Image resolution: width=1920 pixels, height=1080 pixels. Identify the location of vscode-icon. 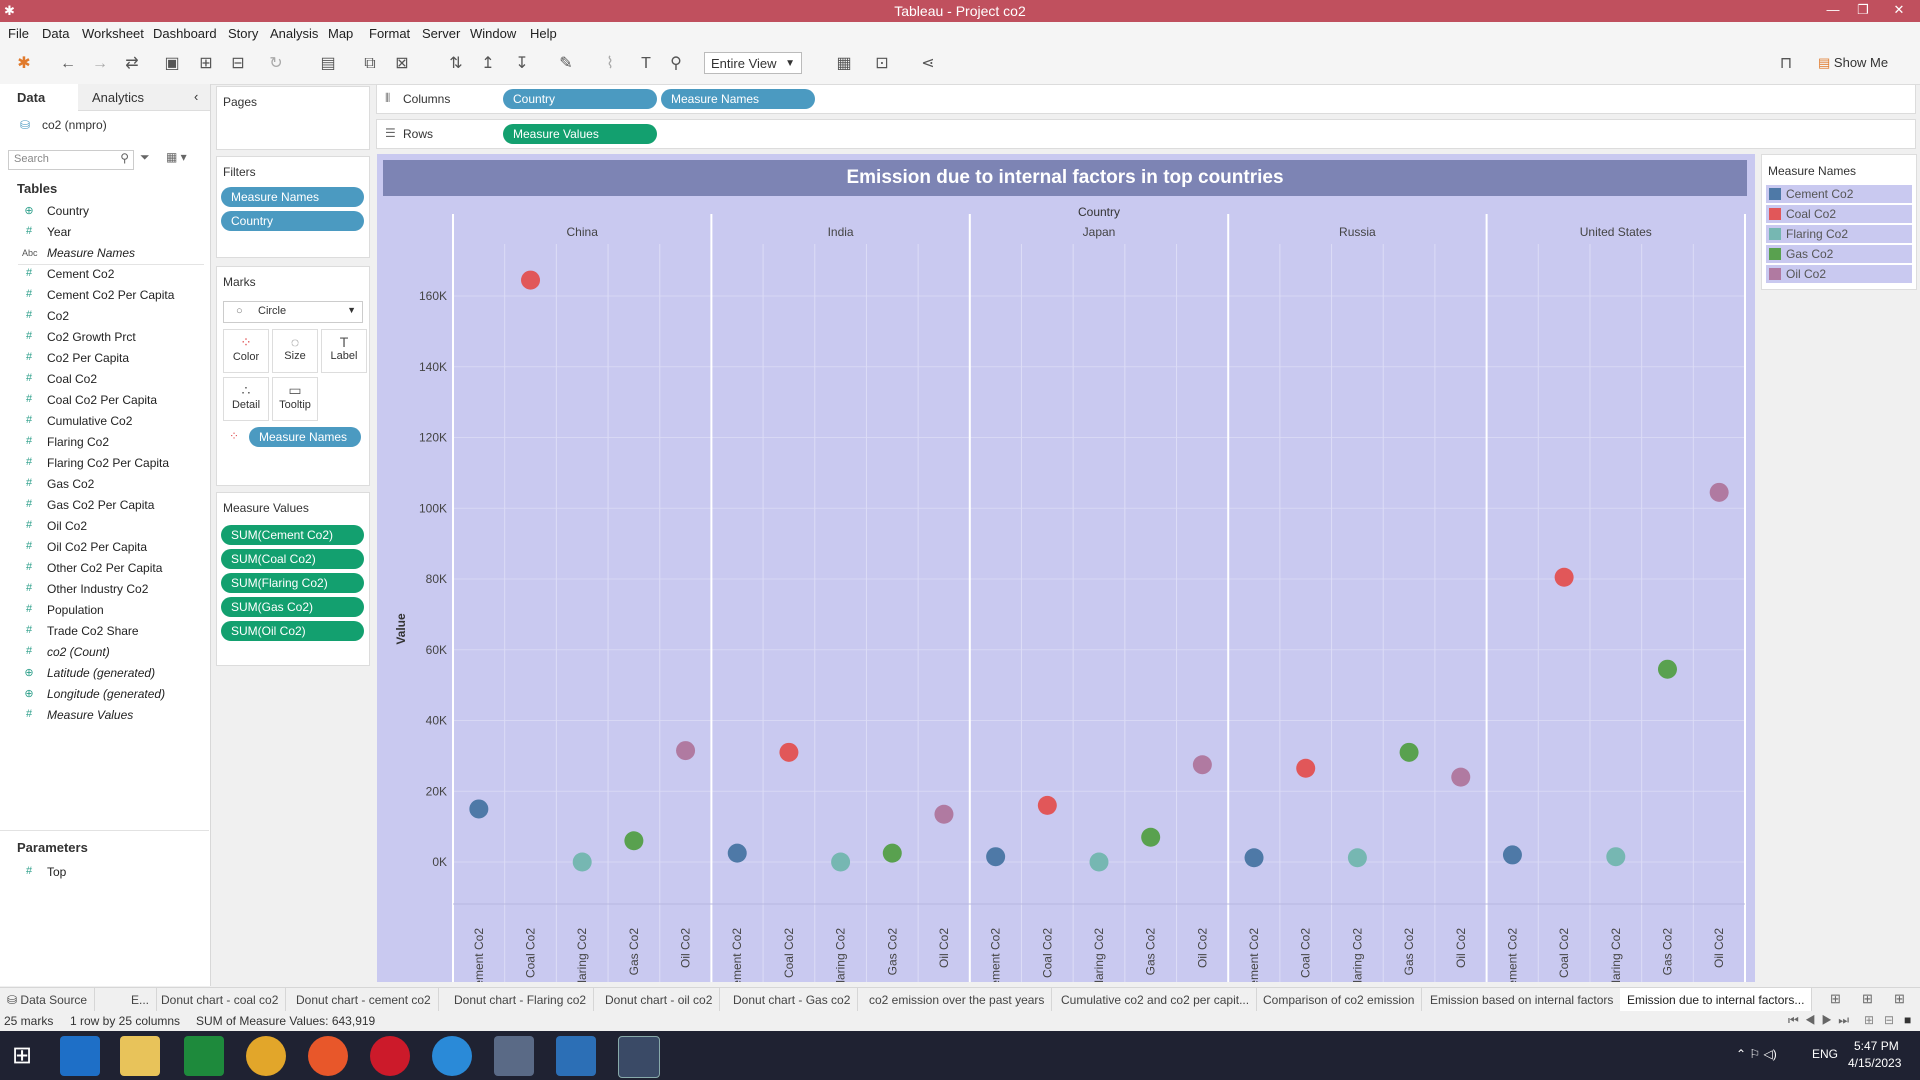
(576, 1056).